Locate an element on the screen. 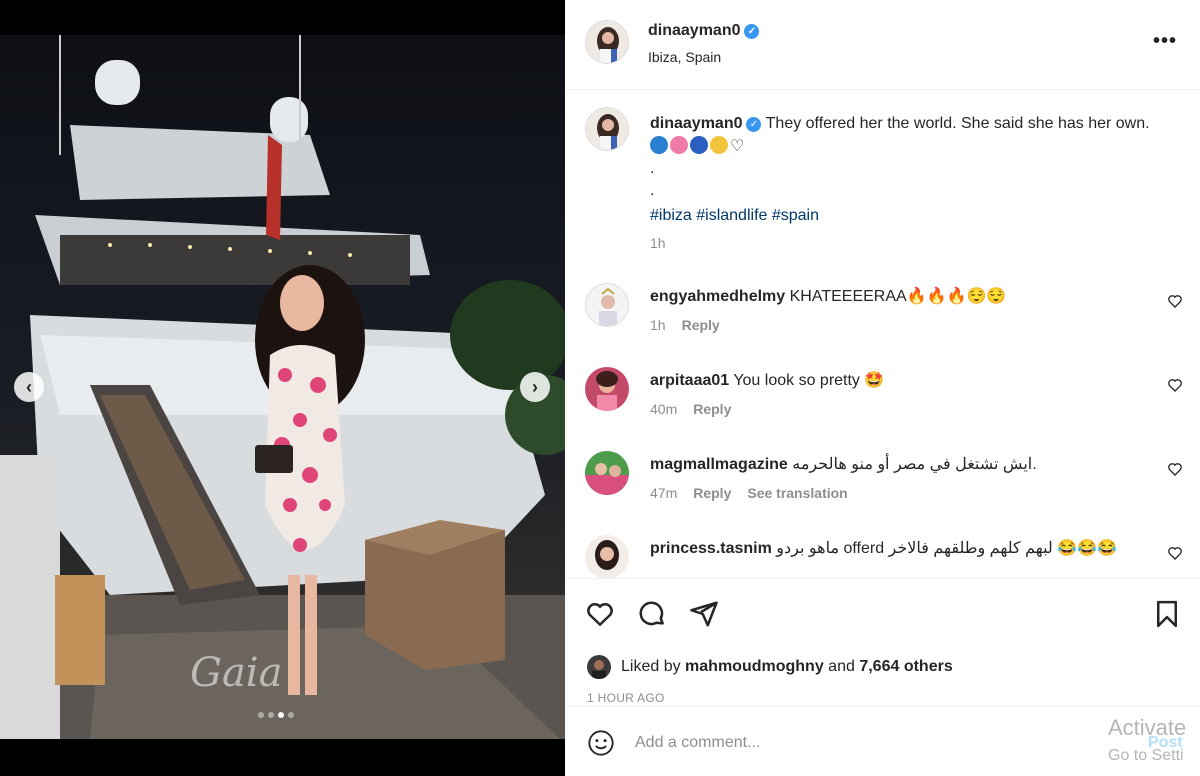 The height and width of the screenshot is (776, 1200). likes-prefix: Liked by is located at coordinates (651, 666).